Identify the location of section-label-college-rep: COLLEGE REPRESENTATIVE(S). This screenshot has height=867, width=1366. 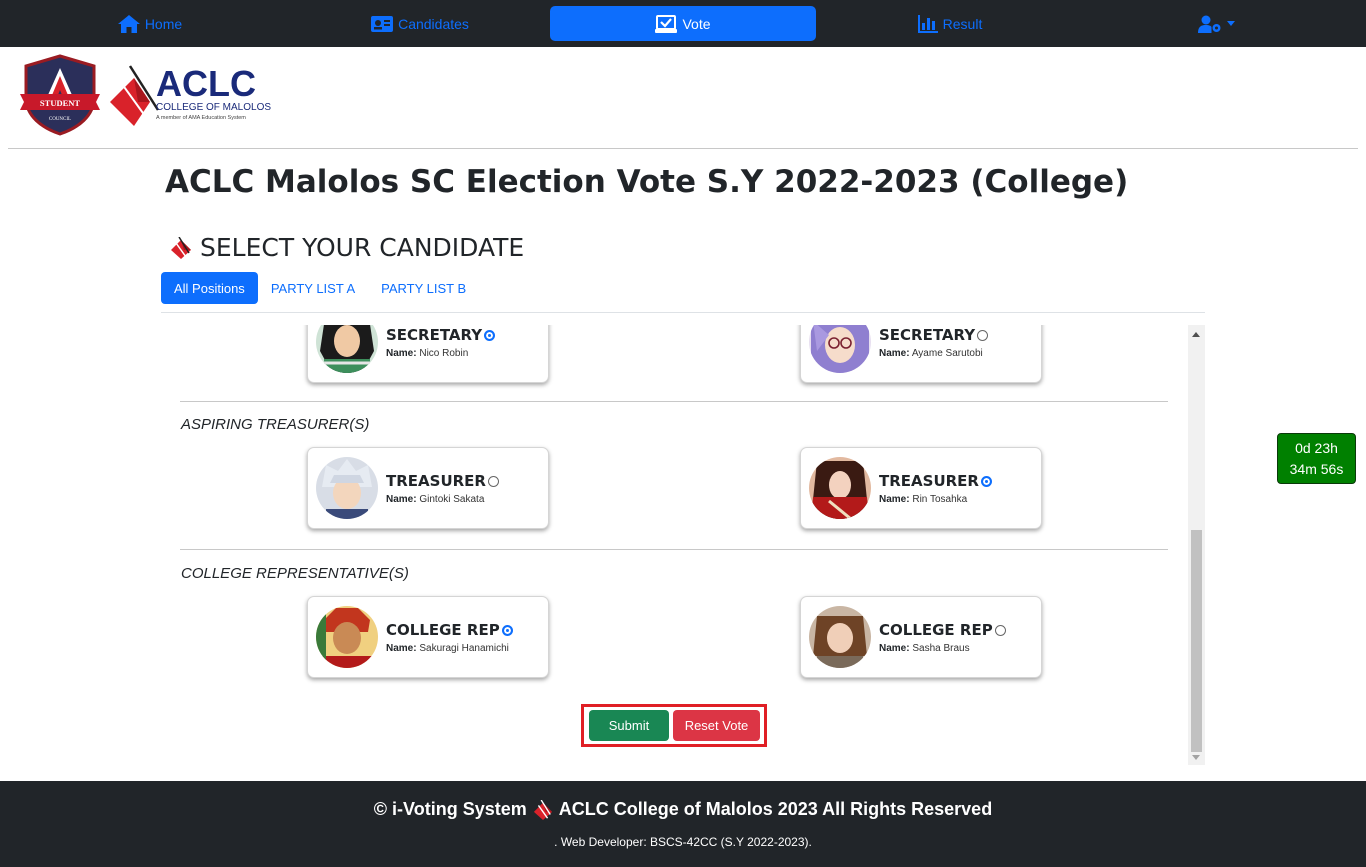
(295, 573).